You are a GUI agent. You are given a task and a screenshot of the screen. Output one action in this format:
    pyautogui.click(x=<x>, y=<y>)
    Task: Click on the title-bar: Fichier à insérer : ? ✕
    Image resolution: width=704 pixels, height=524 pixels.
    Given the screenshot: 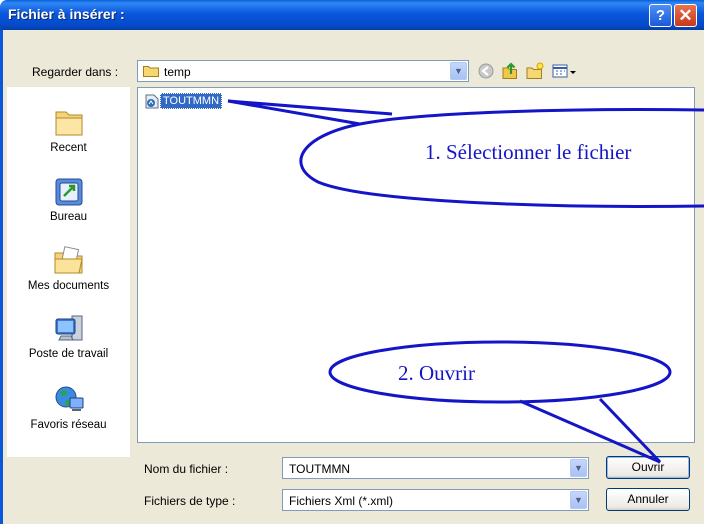 What is the action you would take?
    pyautogui.click(x=352, y=15)
    